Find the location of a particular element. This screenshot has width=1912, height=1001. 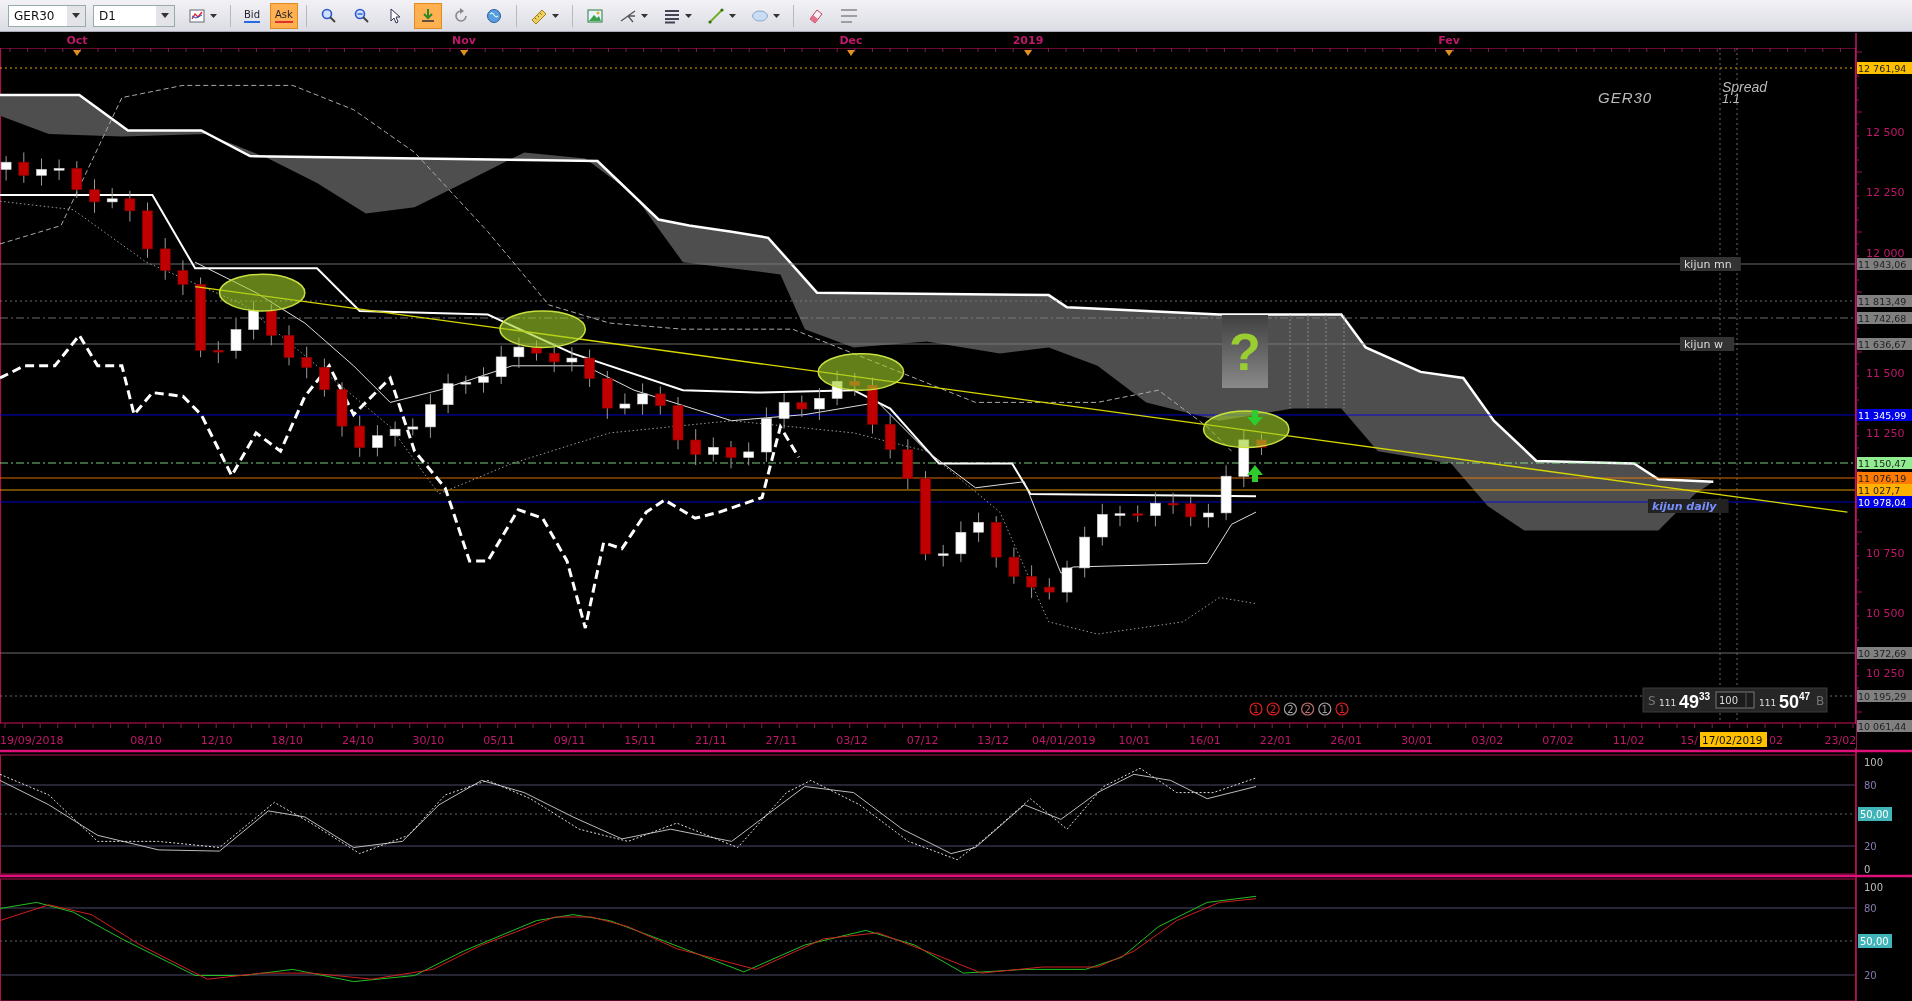

ask-button: Ask is located at coordinates (284, 15).